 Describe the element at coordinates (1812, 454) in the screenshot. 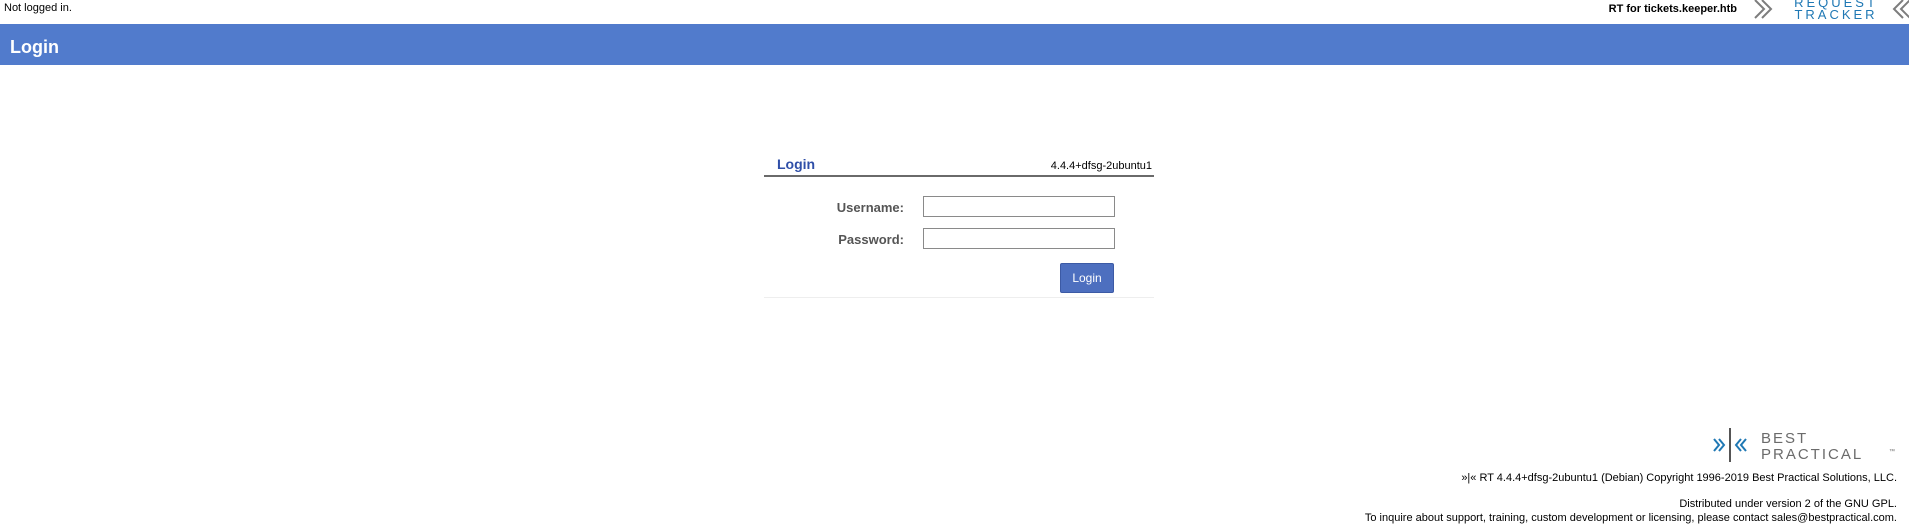

I see `logo-text-practical: PRACTICAL` at that location.